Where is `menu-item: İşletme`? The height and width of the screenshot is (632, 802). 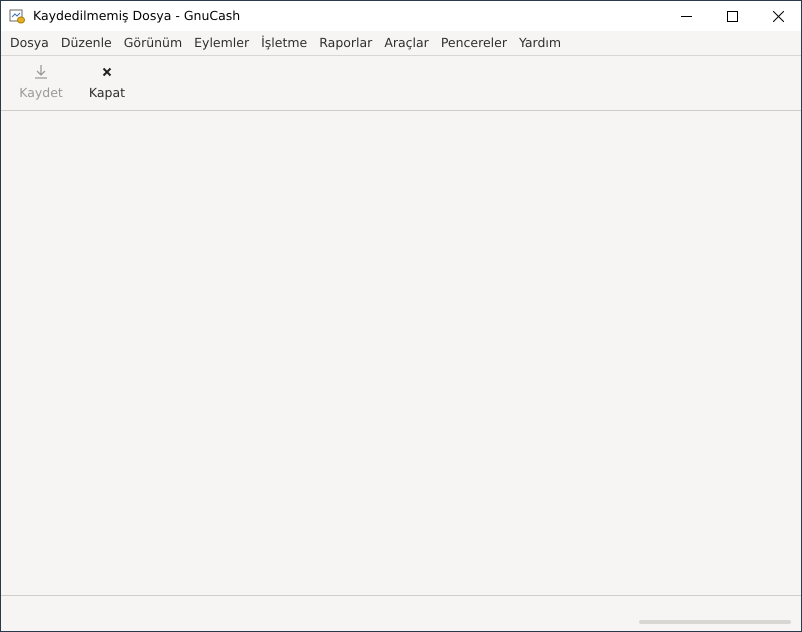
menu-item: İşletme is located at coordinates (284, 43).